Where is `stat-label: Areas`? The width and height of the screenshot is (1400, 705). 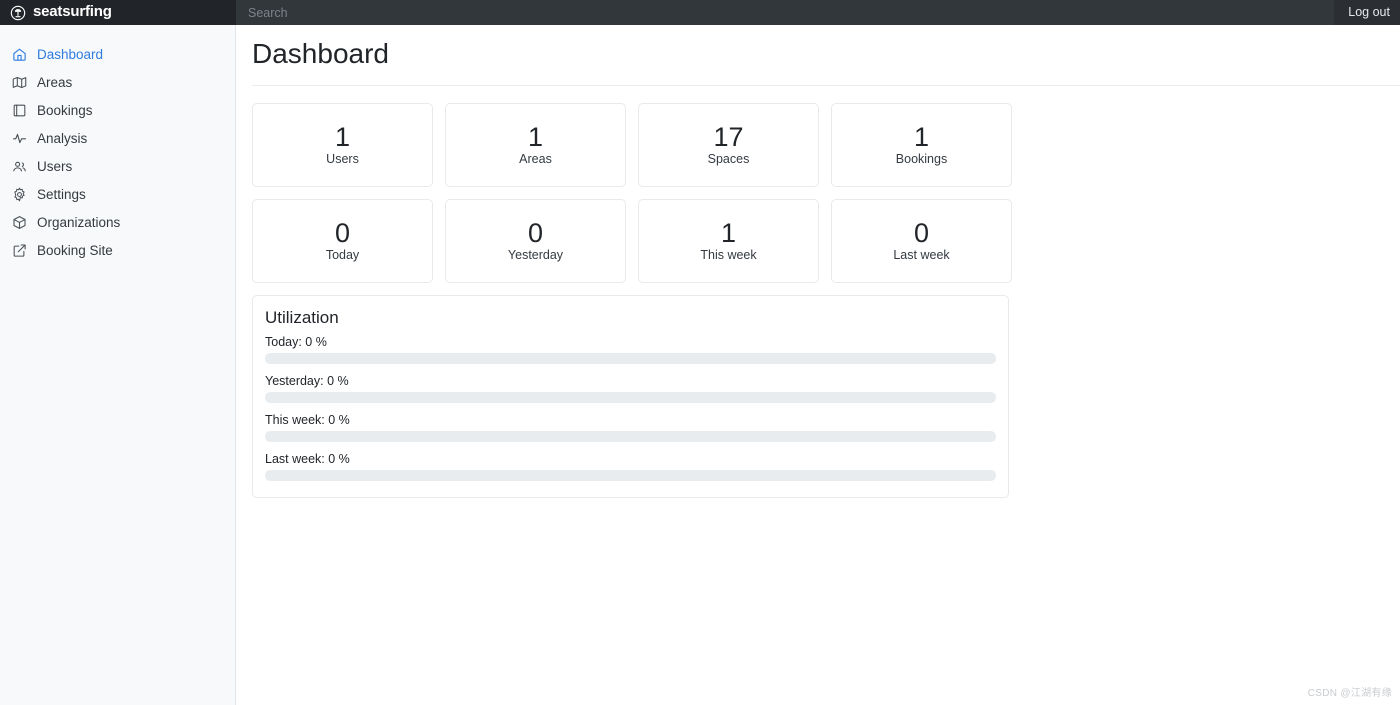
stat-label: Areas is located at coordinates (535, 158).